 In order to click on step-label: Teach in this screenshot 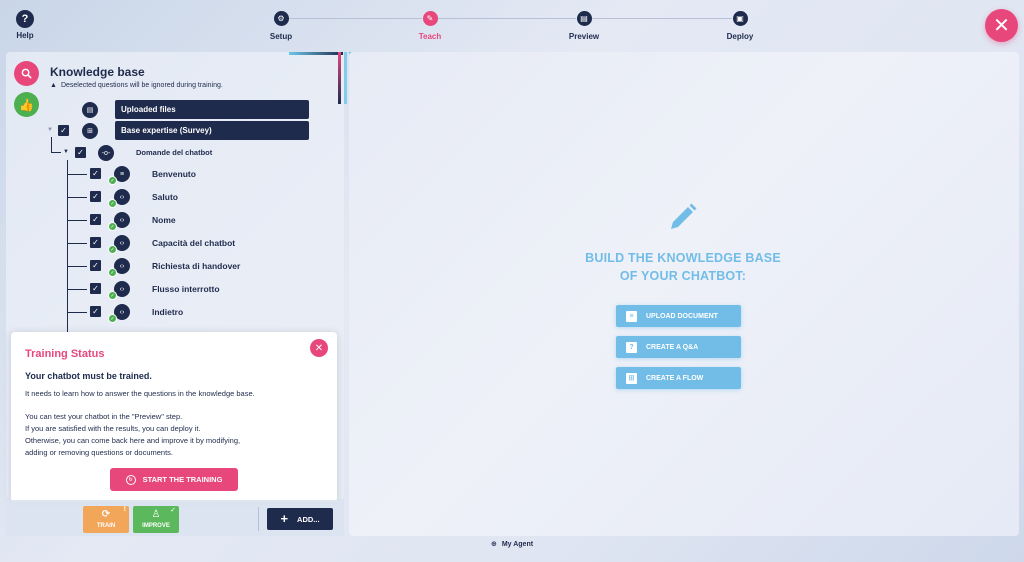, I will do `click(430, 36)`.